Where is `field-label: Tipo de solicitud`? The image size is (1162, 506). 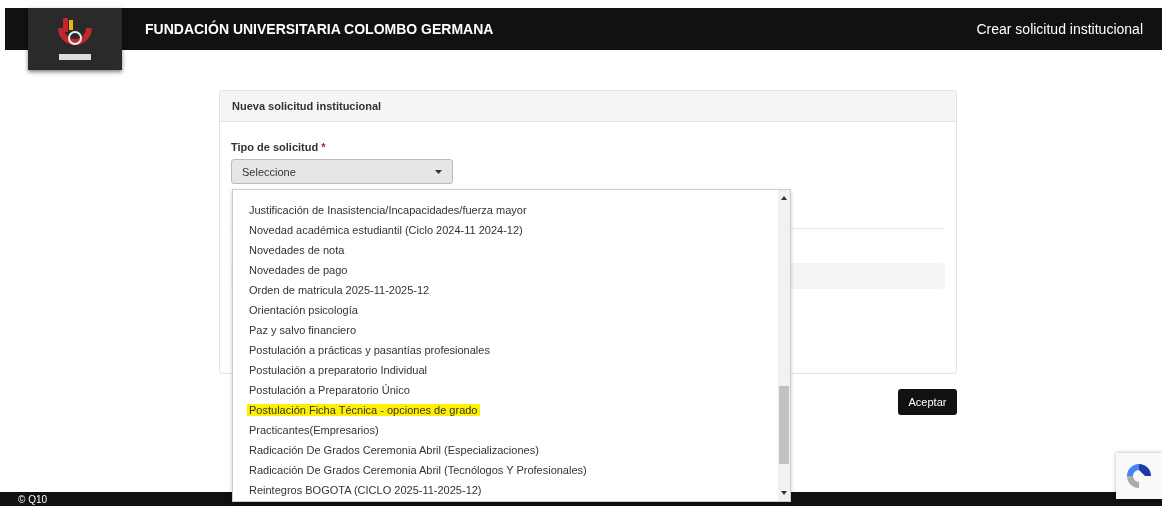 field-label: Tipo de solicitud is located at coordinates (275, 147).